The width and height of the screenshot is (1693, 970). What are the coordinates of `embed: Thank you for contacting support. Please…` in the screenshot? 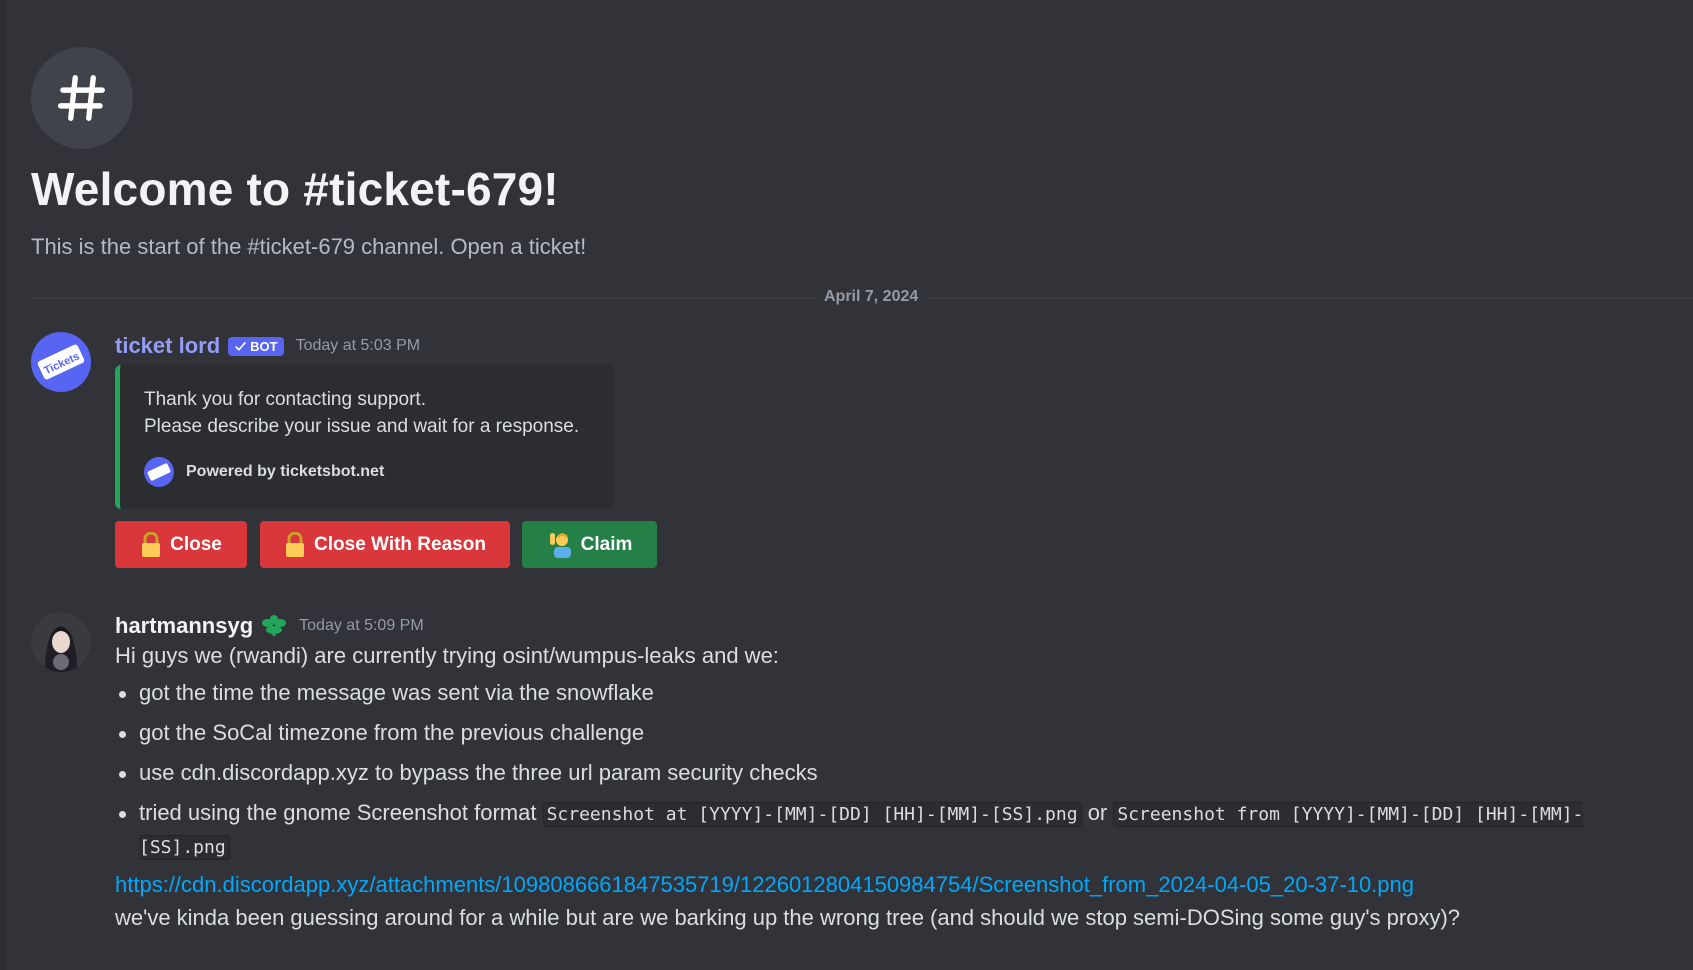 It's located at (364, 437).